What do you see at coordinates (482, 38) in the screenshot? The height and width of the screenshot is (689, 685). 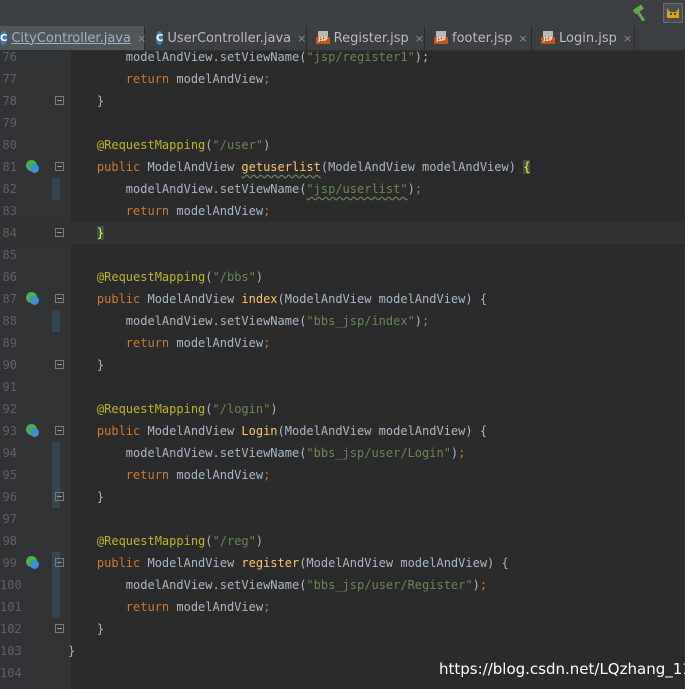 I see `tab-label: footer.jsp` at bounding box center [482, 38].